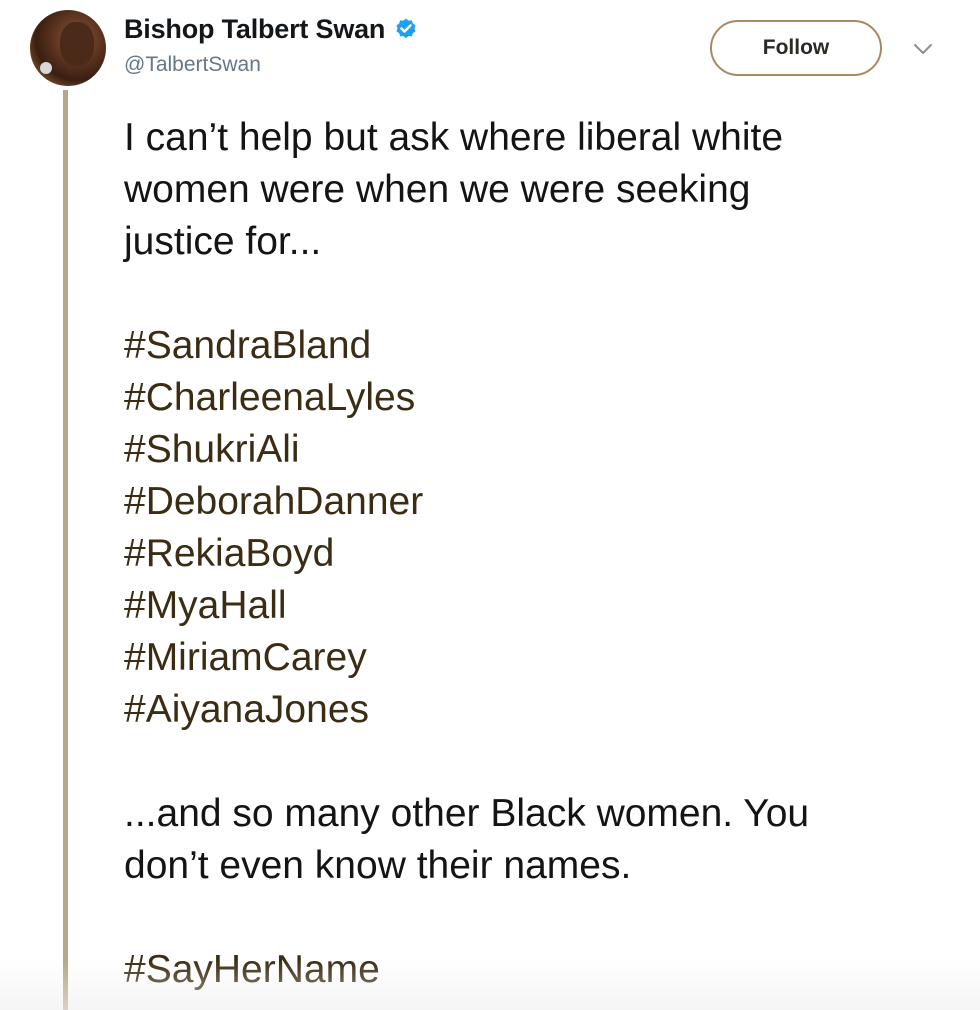 The width and height of the screenshot is (980, 1010). What do you see at coordinates (271, 45) in the screenshot?
I see `tweet-header: Bishop Talbert Swan @TalbertSwan` at bounding box center [271, 45].